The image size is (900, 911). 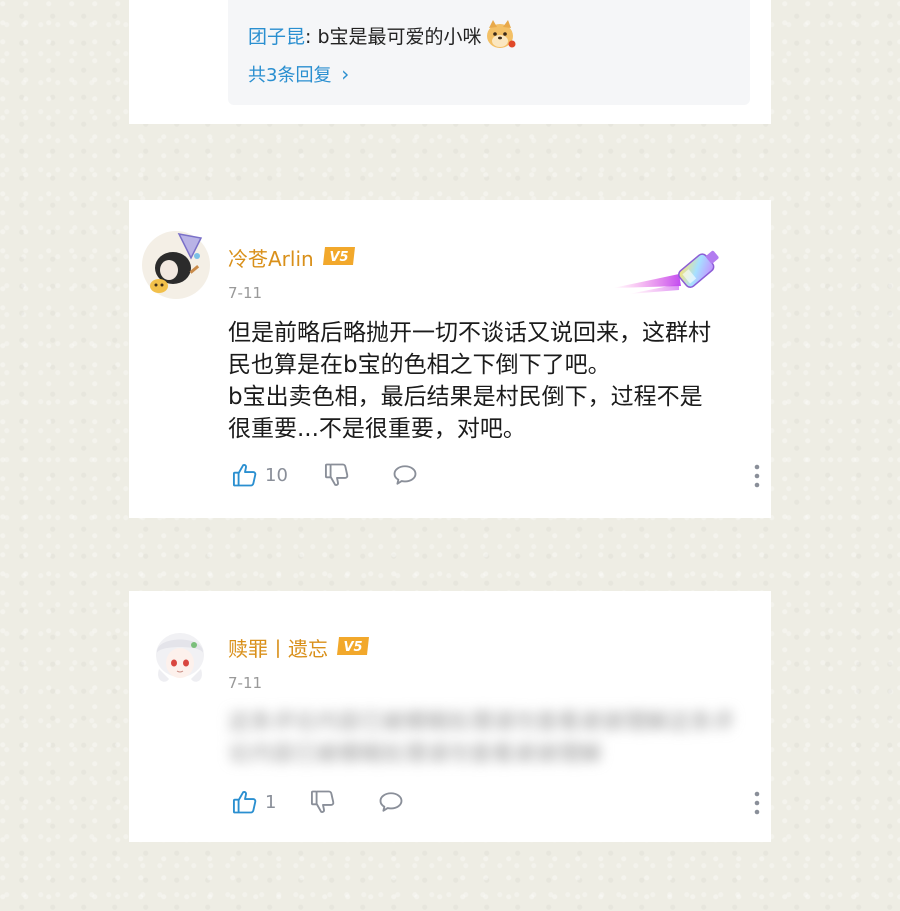 I want to click on comment-actions: 10, so click(x=496, y=476).